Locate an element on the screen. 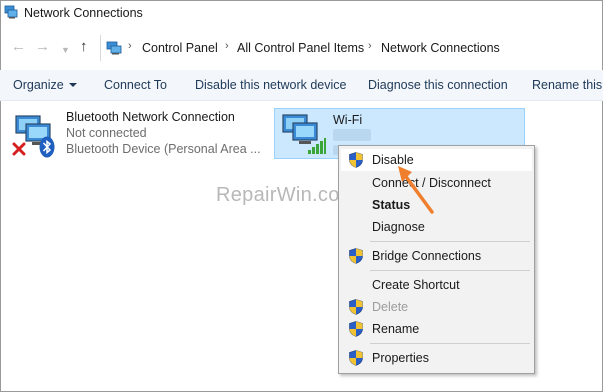  menu-item-label: Delete is located at coordinates (390, 307).